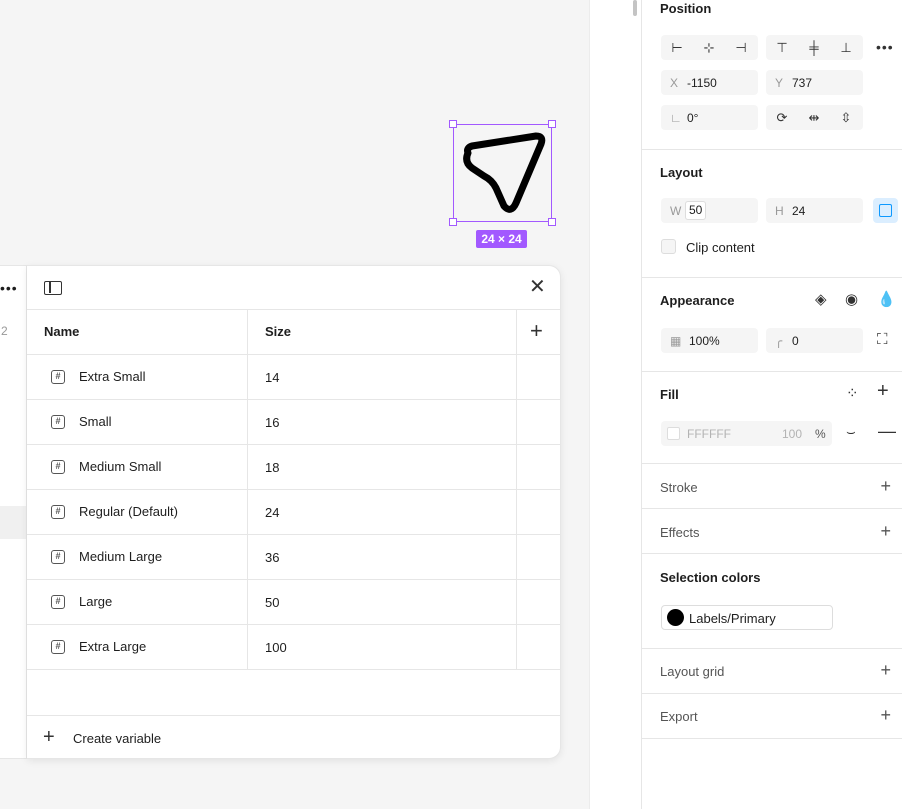 The width and height of the screenshot is (902, 809). Describe the element at coordinates (704, 341) in the screenshot. I see `opacity-value: 100%` at that location.